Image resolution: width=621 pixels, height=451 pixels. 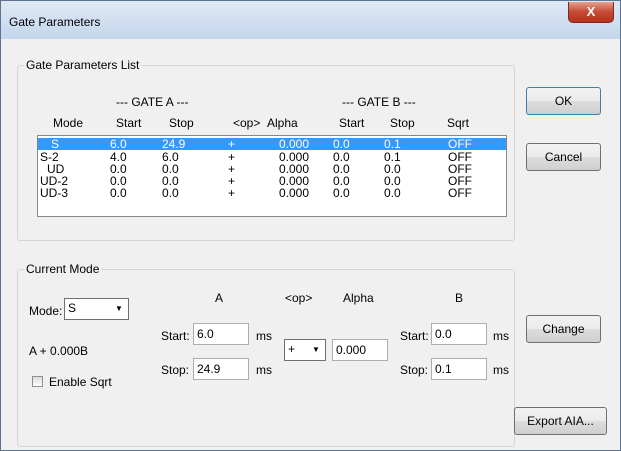 I want to click on list-row: UD 0.0 0.0 + 0.000 0.0 0.0 OFF, so click(x=272, y=169).